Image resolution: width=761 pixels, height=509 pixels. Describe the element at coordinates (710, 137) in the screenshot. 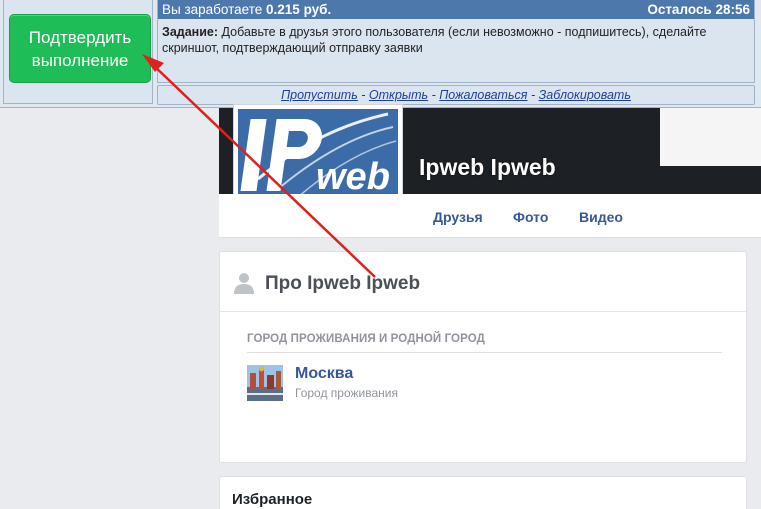

I see `cover-blank-area` at that location.